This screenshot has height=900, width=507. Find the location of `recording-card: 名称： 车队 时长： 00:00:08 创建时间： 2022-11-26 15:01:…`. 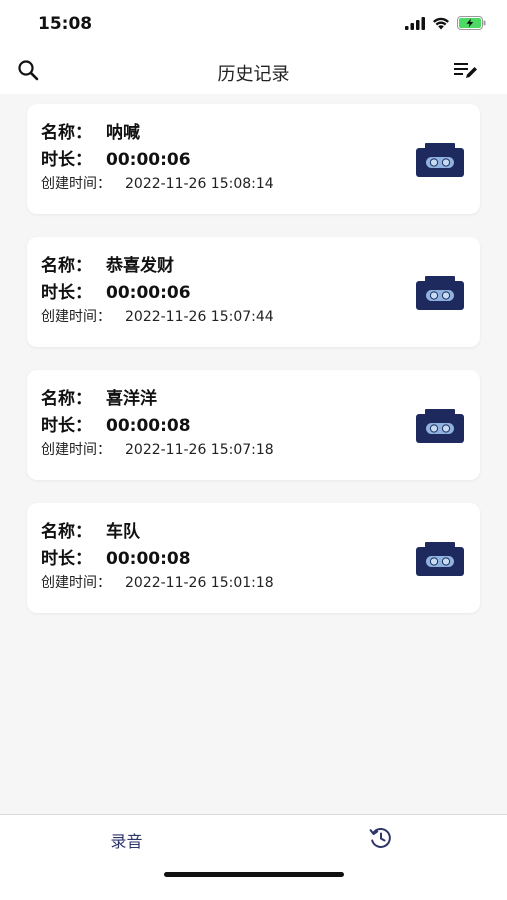

recording-card: 名称： 车队 时长： 00:00:08 创建时间： 2022-11-26 15:01:… is located at coordinates (253, 558).